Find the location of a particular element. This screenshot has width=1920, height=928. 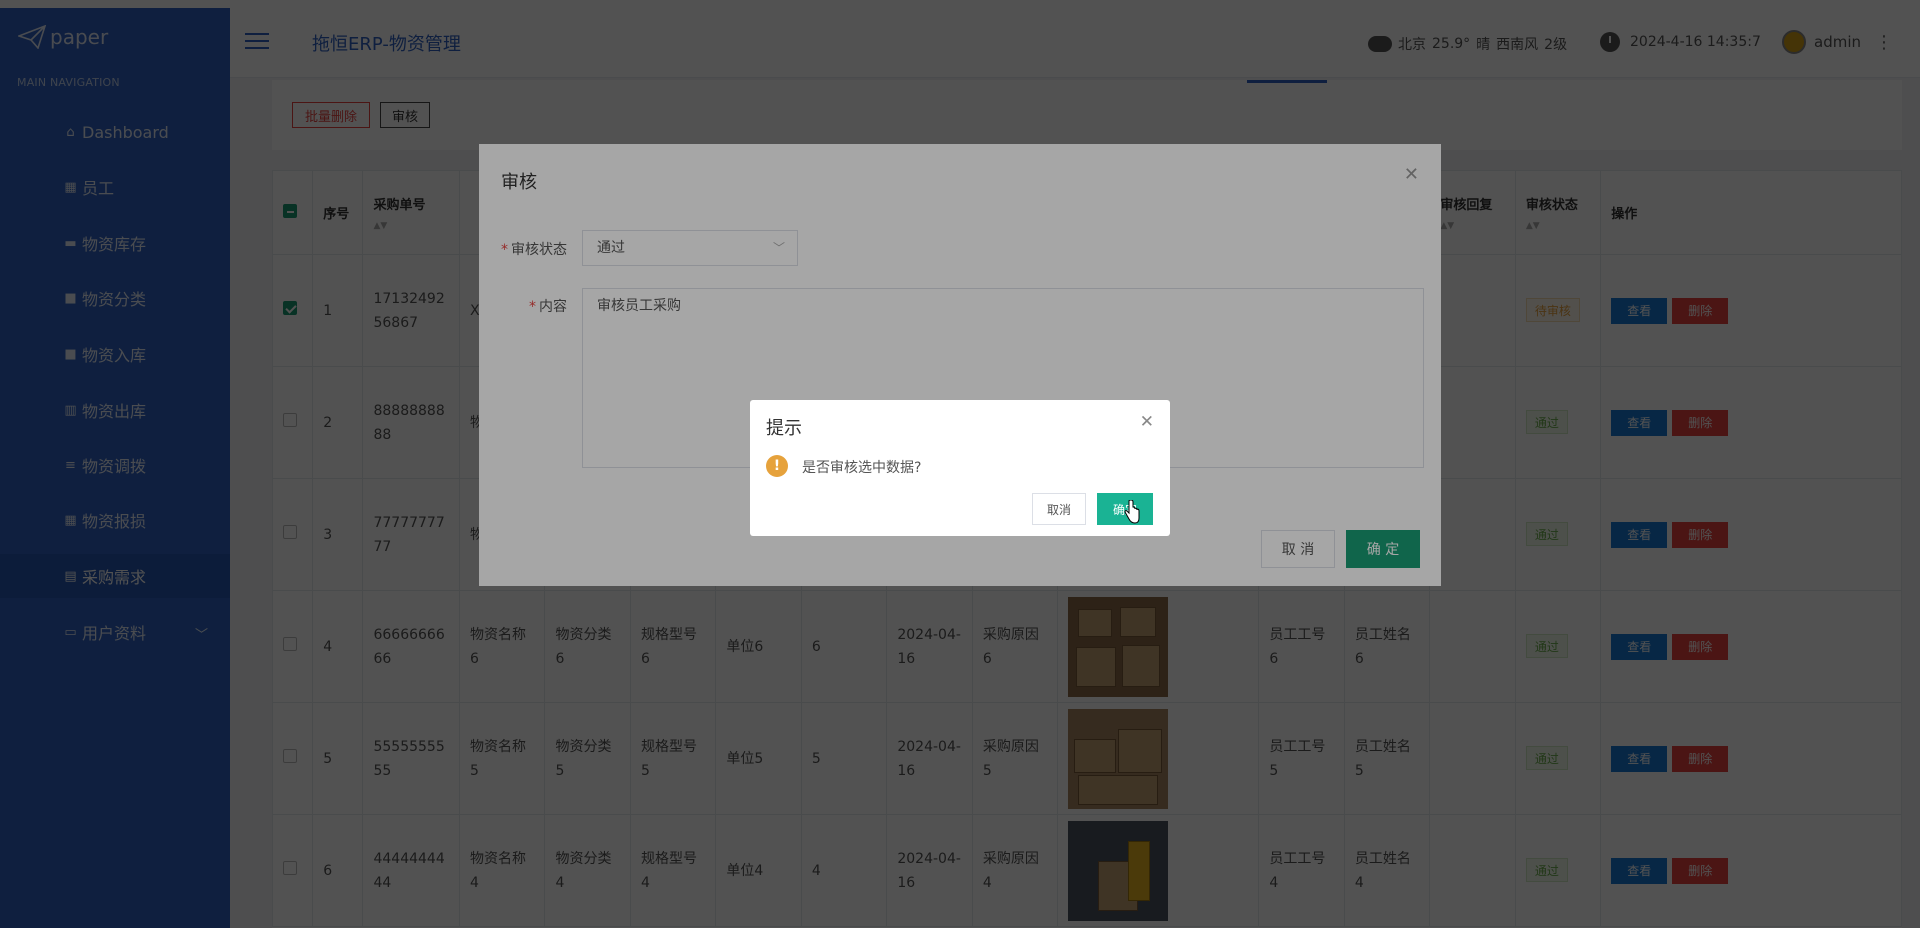

confirm-message: 是否审核选中数据? is located at coordinates (862, 468).